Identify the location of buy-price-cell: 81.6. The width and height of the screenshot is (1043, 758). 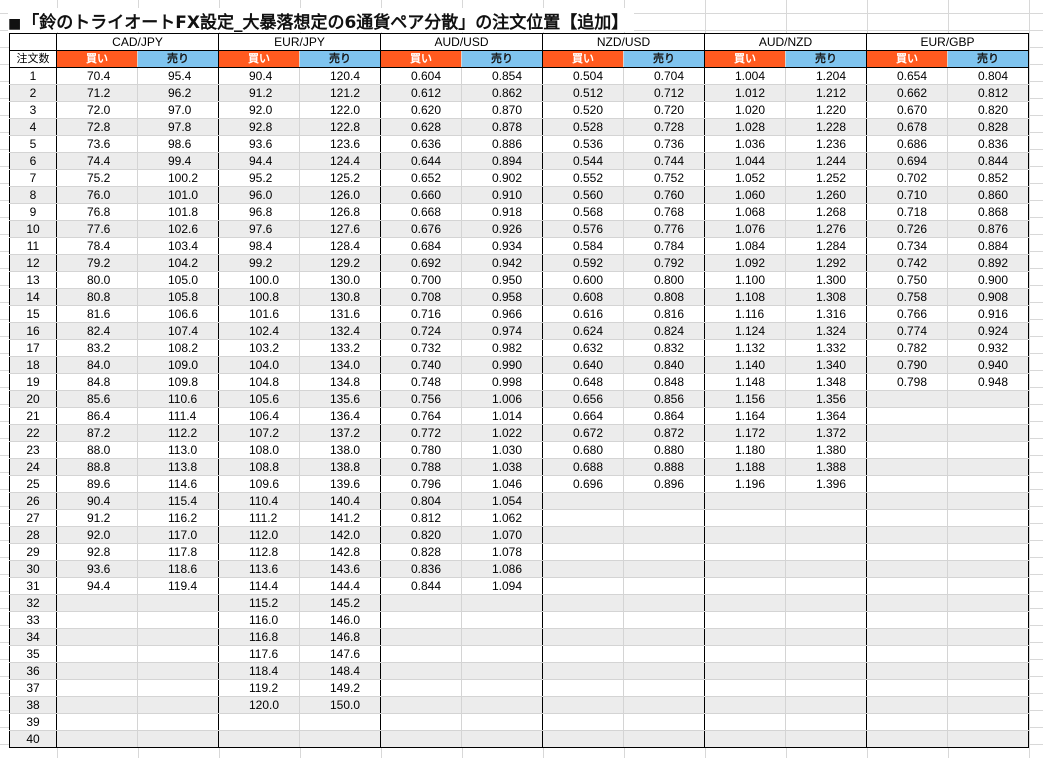
(97, 314).